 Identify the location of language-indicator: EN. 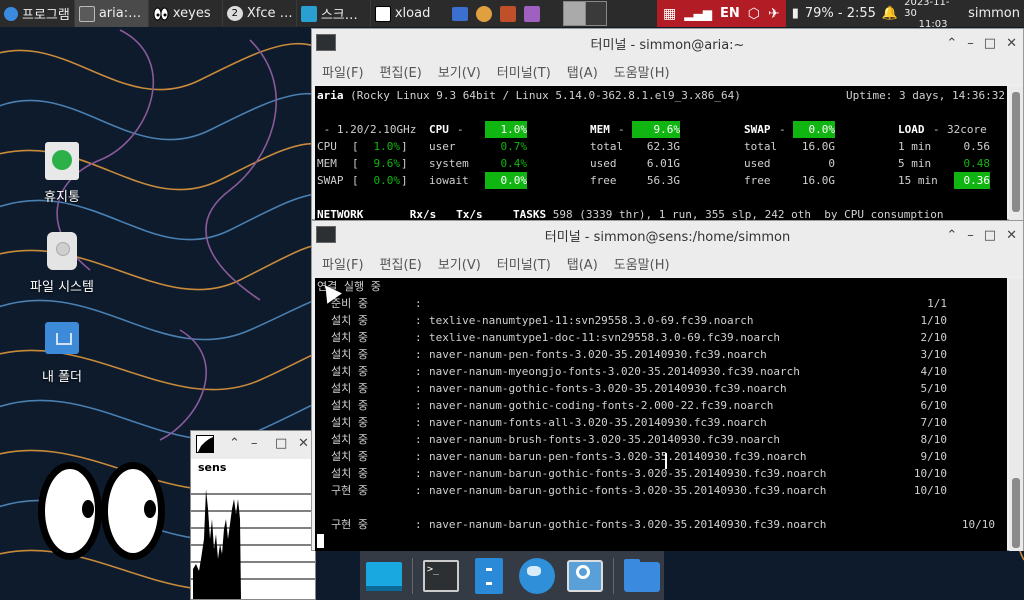
(730, 13).